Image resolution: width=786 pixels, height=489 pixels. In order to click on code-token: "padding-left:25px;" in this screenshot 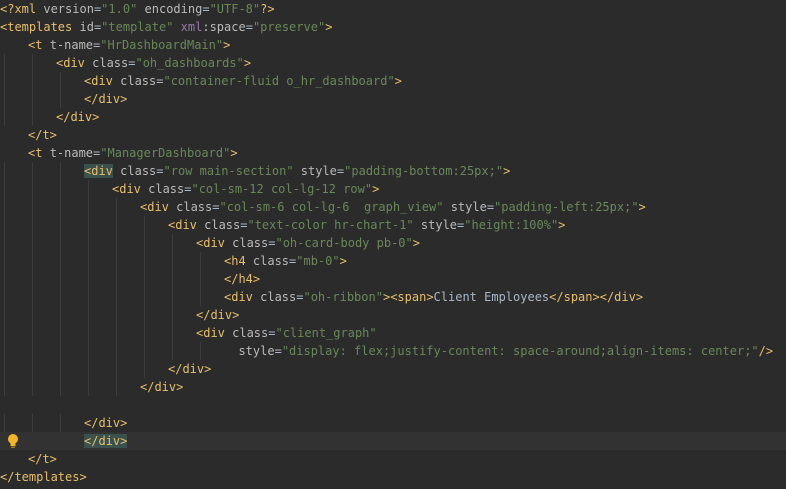, I will do `click(566, 207)`.